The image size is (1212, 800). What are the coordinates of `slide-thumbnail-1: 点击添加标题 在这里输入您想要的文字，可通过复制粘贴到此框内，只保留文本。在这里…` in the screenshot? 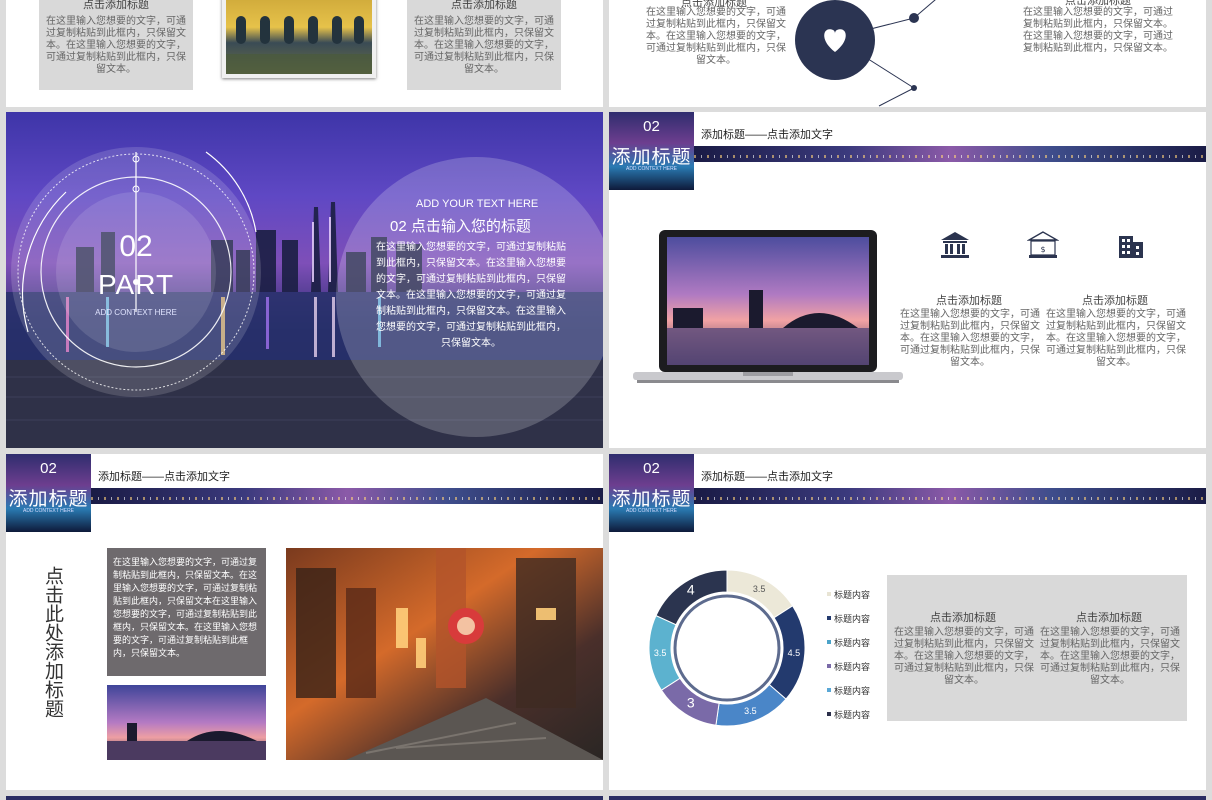 It's located at (304, 53).